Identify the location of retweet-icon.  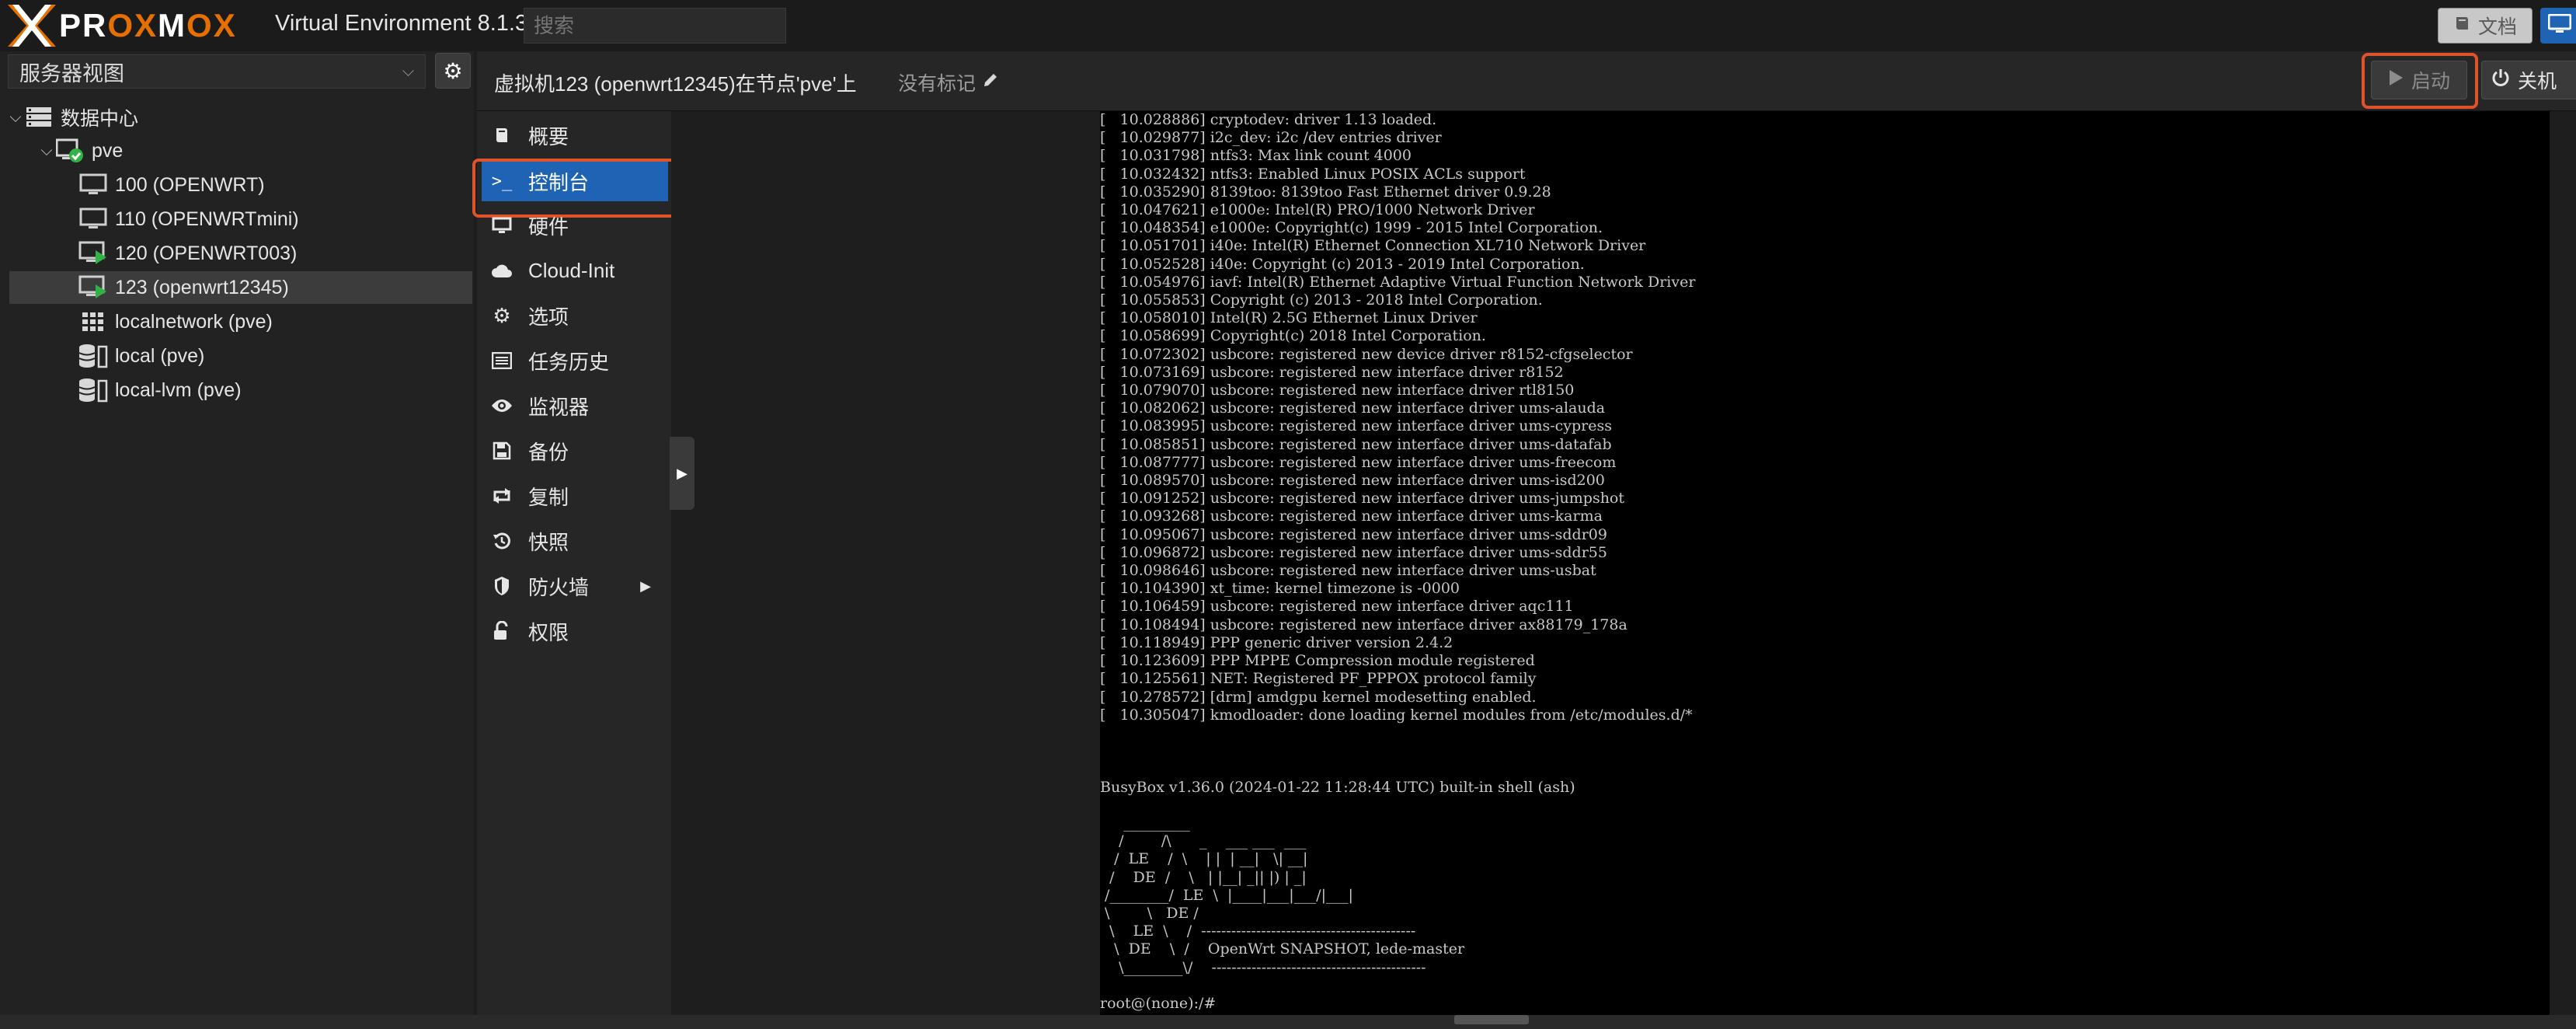
(501, 495).